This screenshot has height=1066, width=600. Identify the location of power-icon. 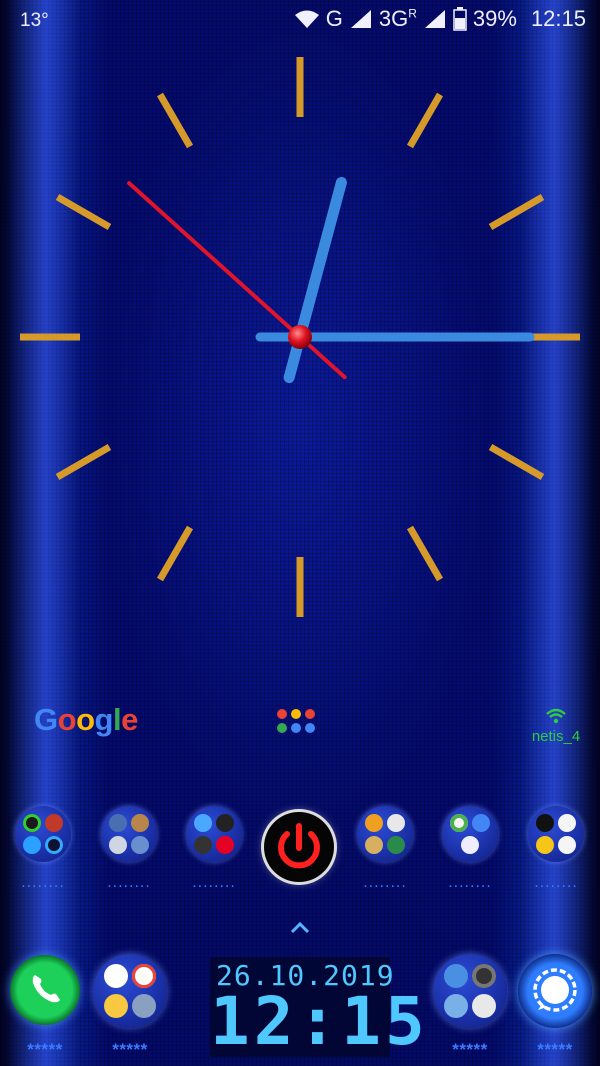
(299, 846).